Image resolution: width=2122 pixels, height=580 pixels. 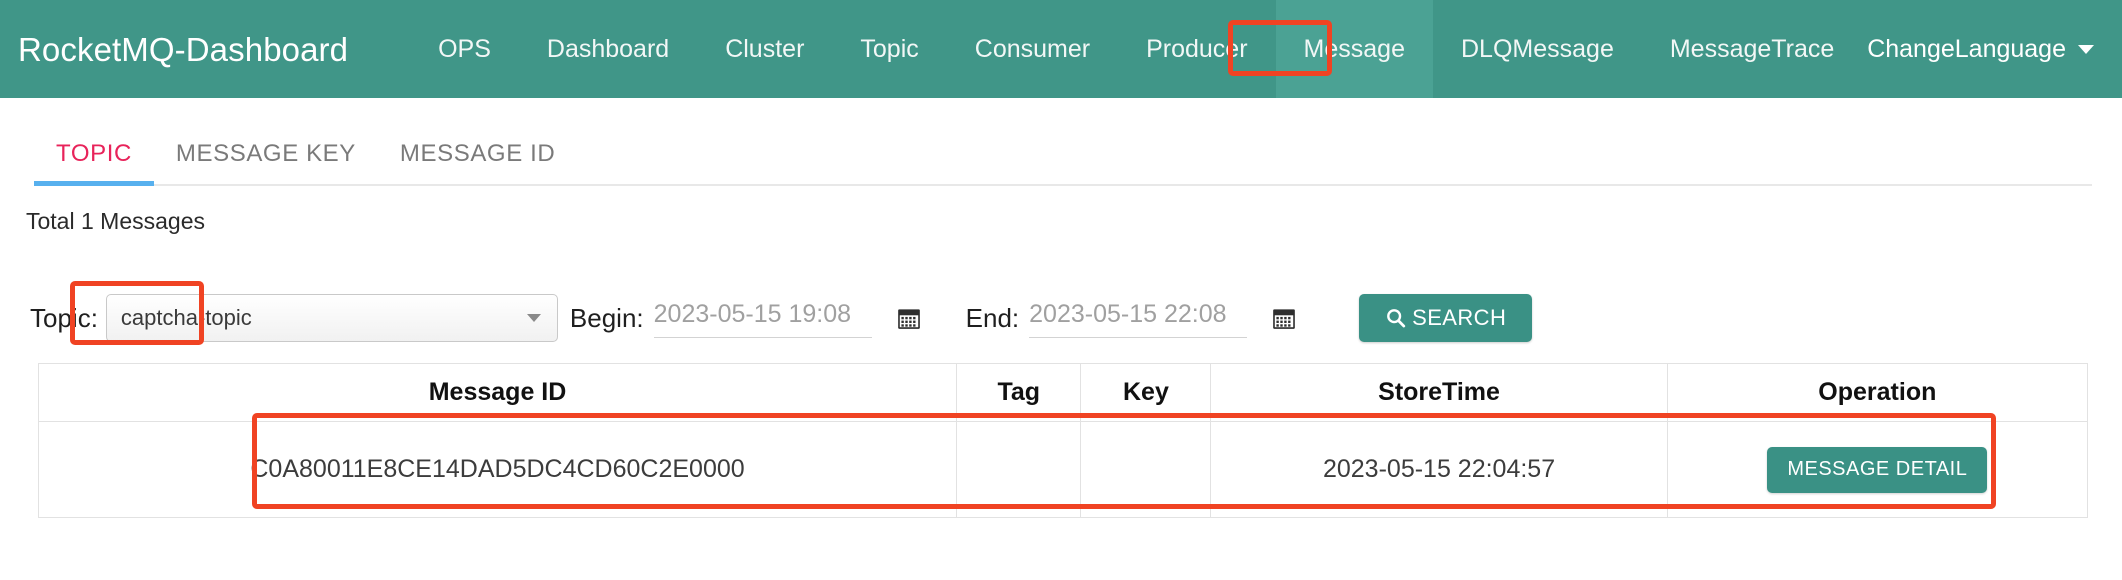 I want to click on begin-date-group: Begin:, so click(x=746, y=318).